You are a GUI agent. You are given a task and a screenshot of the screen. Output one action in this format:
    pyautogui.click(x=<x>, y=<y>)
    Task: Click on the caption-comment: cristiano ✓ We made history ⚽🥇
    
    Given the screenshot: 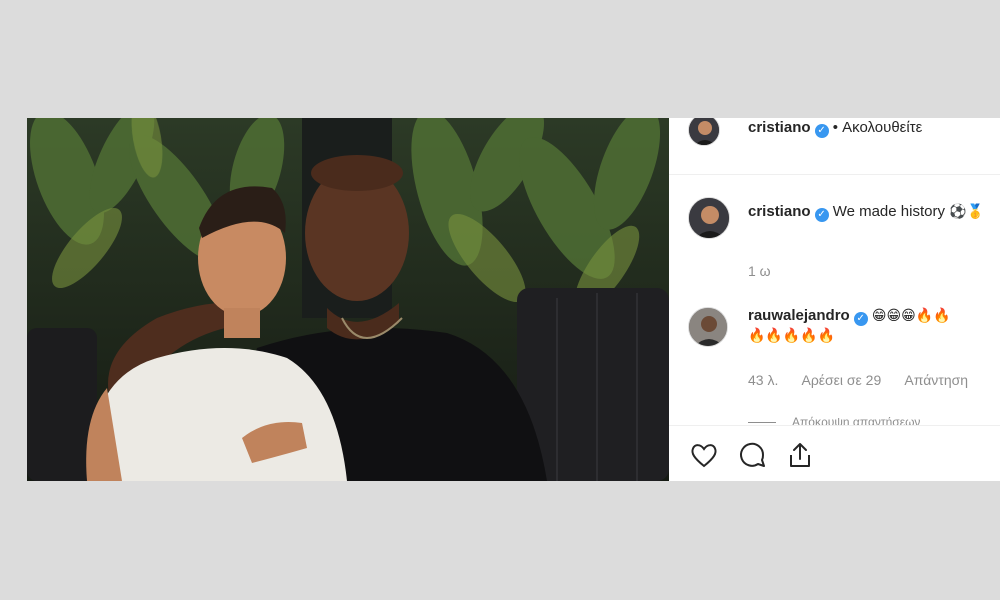 What is the action you would take?
    pyautogui.click(x=873, y=212)
    